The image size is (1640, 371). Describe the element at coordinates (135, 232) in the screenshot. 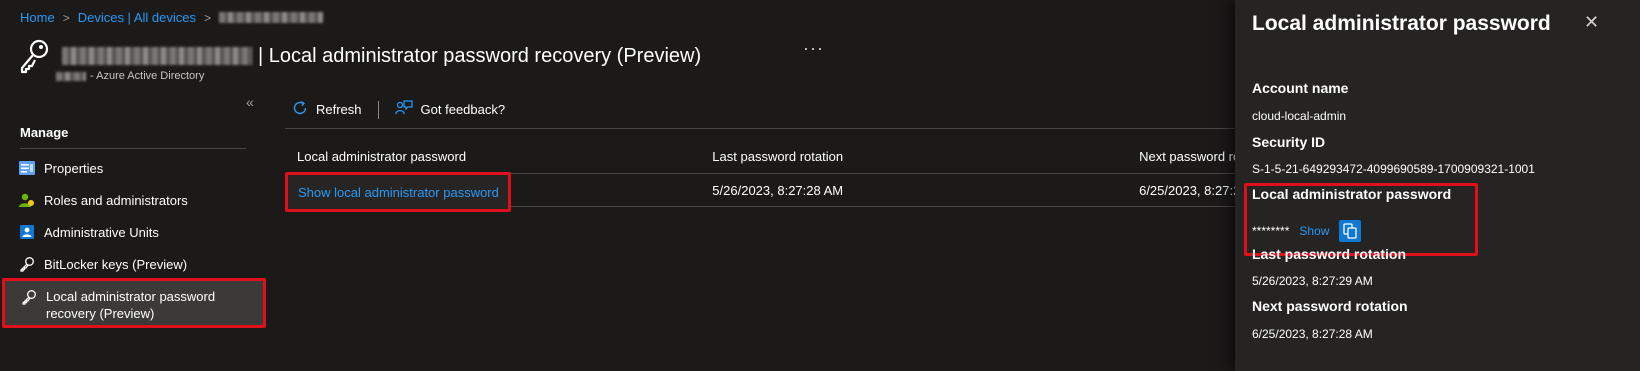

I see `sidebar-item-admin-units: Administrative Units` at that location.